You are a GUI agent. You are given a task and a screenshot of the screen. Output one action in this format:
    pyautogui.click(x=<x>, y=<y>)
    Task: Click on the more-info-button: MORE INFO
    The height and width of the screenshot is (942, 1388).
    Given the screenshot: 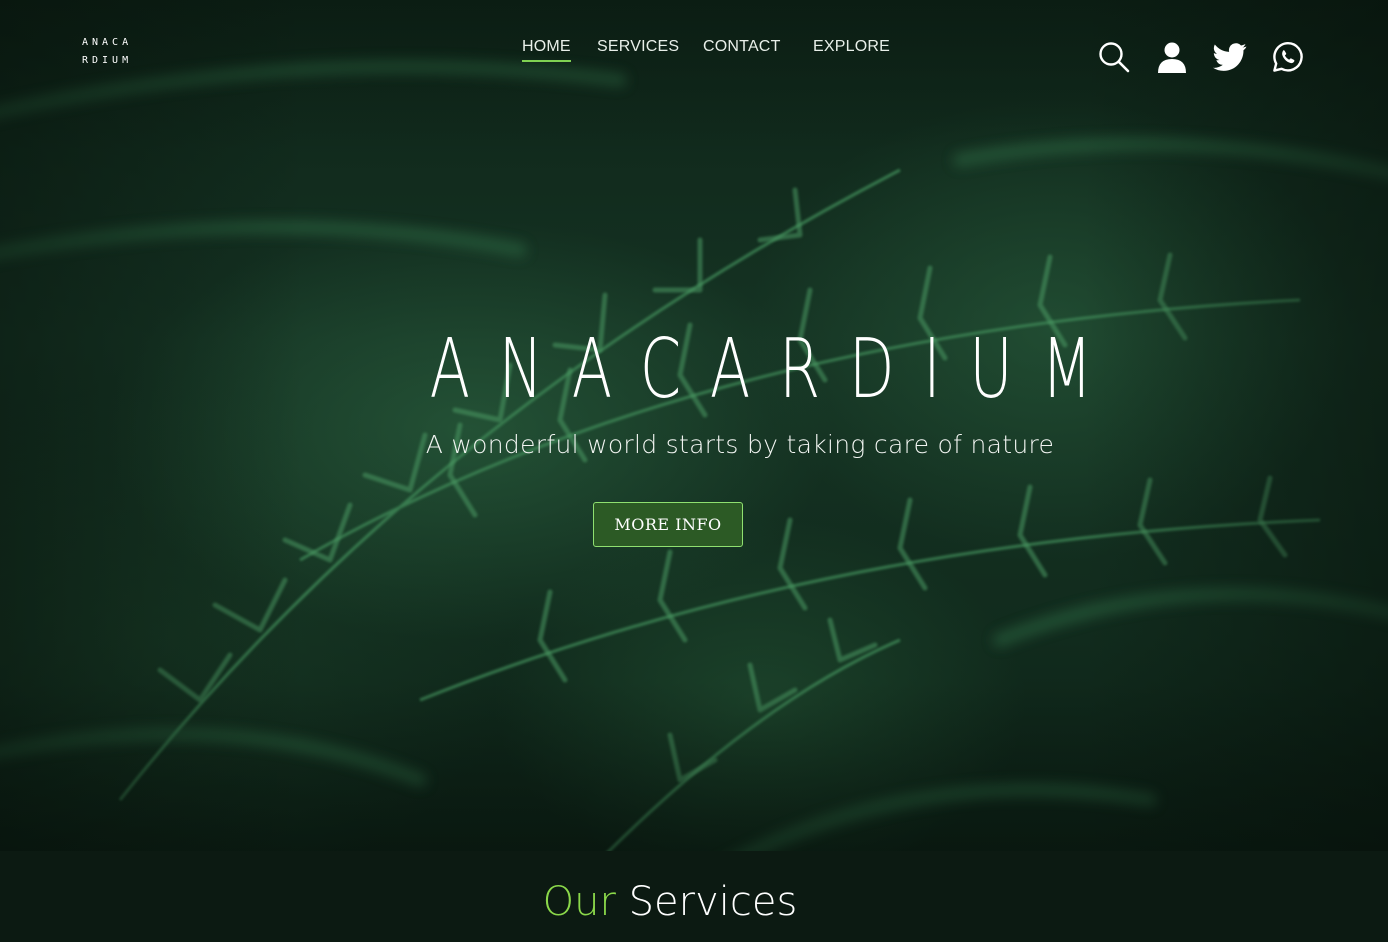 What is the action you would take?
    pyautogui.click(x=668, y=524)
    